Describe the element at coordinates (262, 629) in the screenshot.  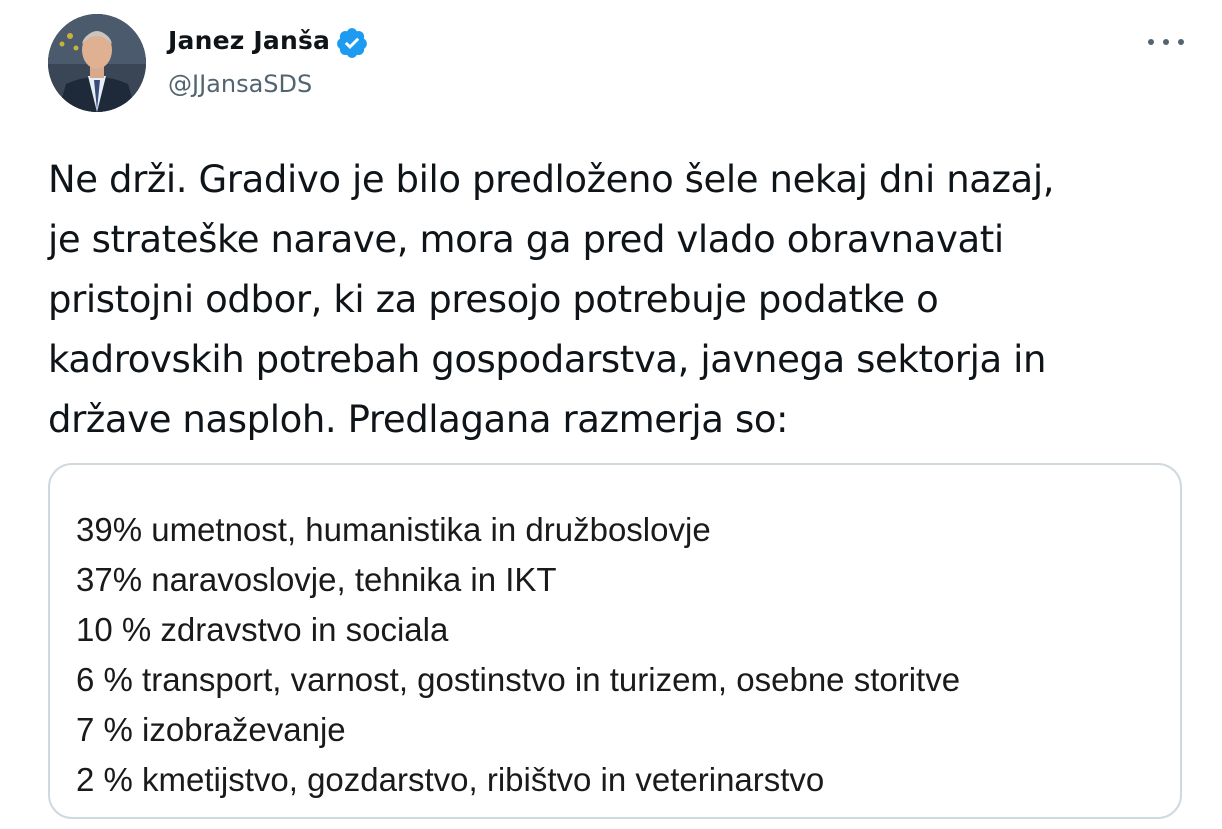
I see `stats-line: 10 % zdravstvo in sociala` at that location.